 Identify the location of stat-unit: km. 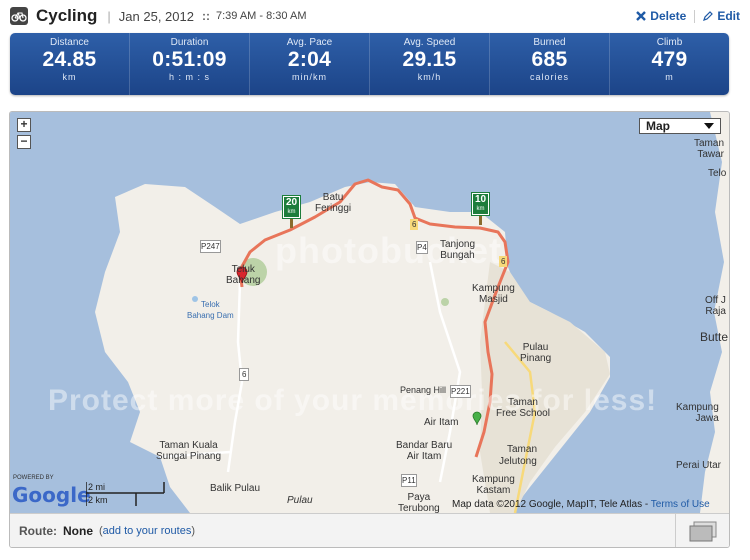
(69, 77).